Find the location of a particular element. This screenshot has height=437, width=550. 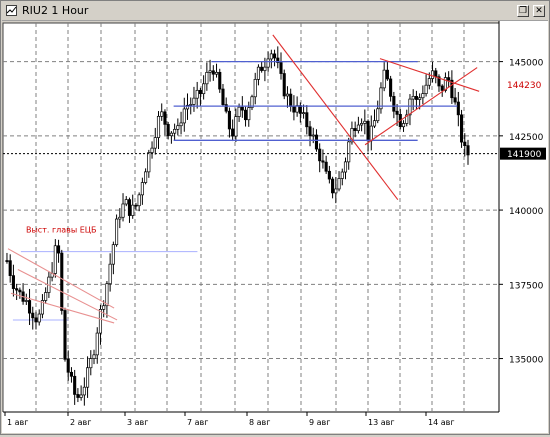

restore-button: ❐ is located at coordinates (523, 11).